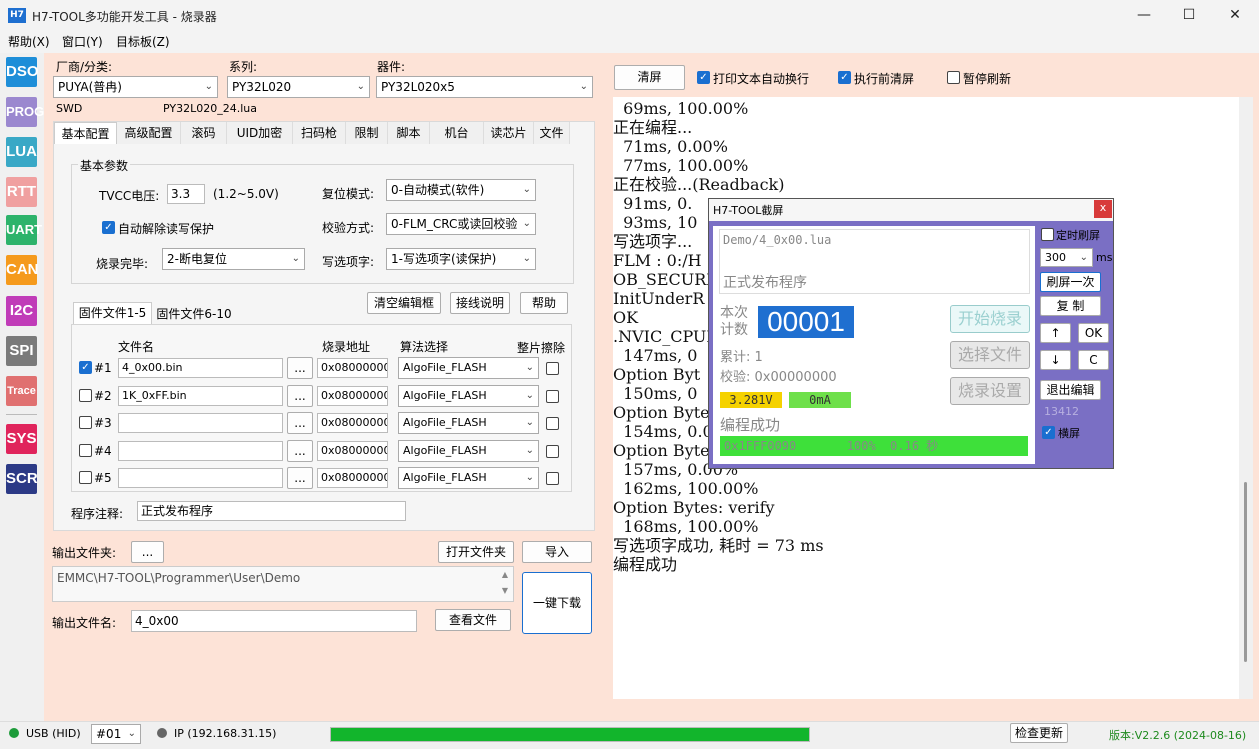 The height and width of the screenshot is (749, 1259). Describe the element at coordinates (116, 734) in the screenshot. I see `port-select: #01 ⌄` at that location.